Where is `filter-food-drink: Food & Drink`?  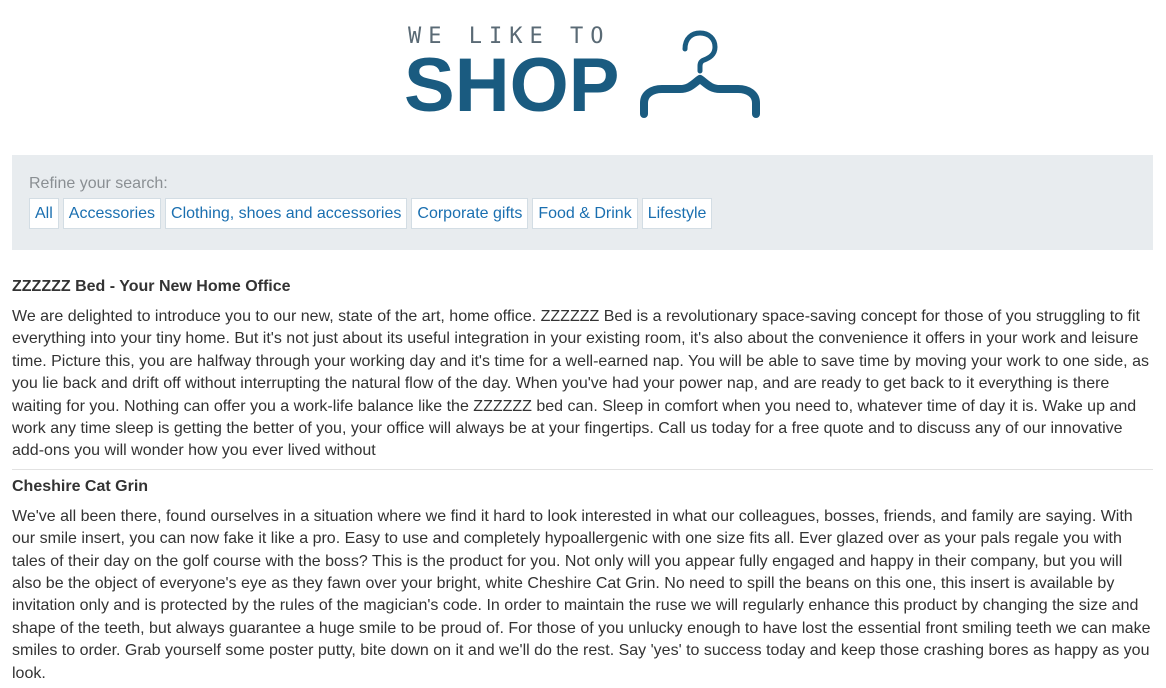 filter-food-drink: Food & Drink is located at coordinates (585, 213).